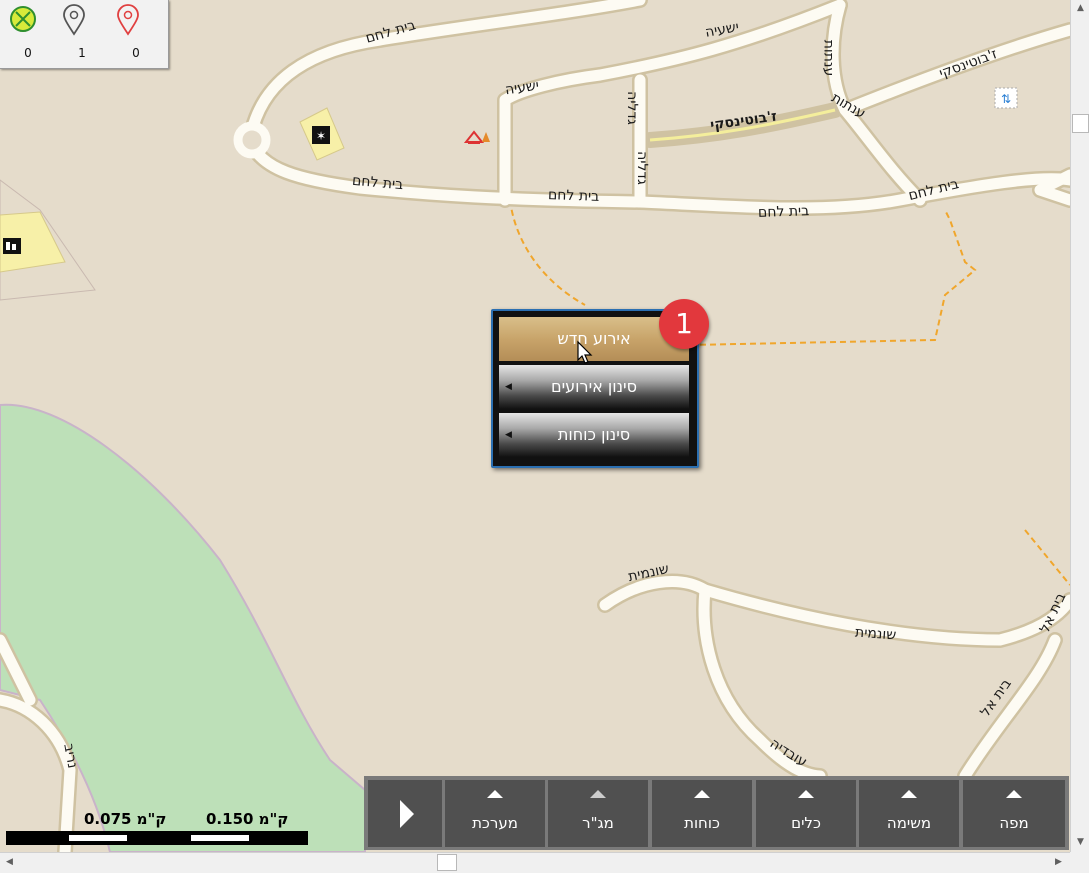  I want to click on menu-item-filter-forces: ◀ סינון כוחות, so click(594, 435).